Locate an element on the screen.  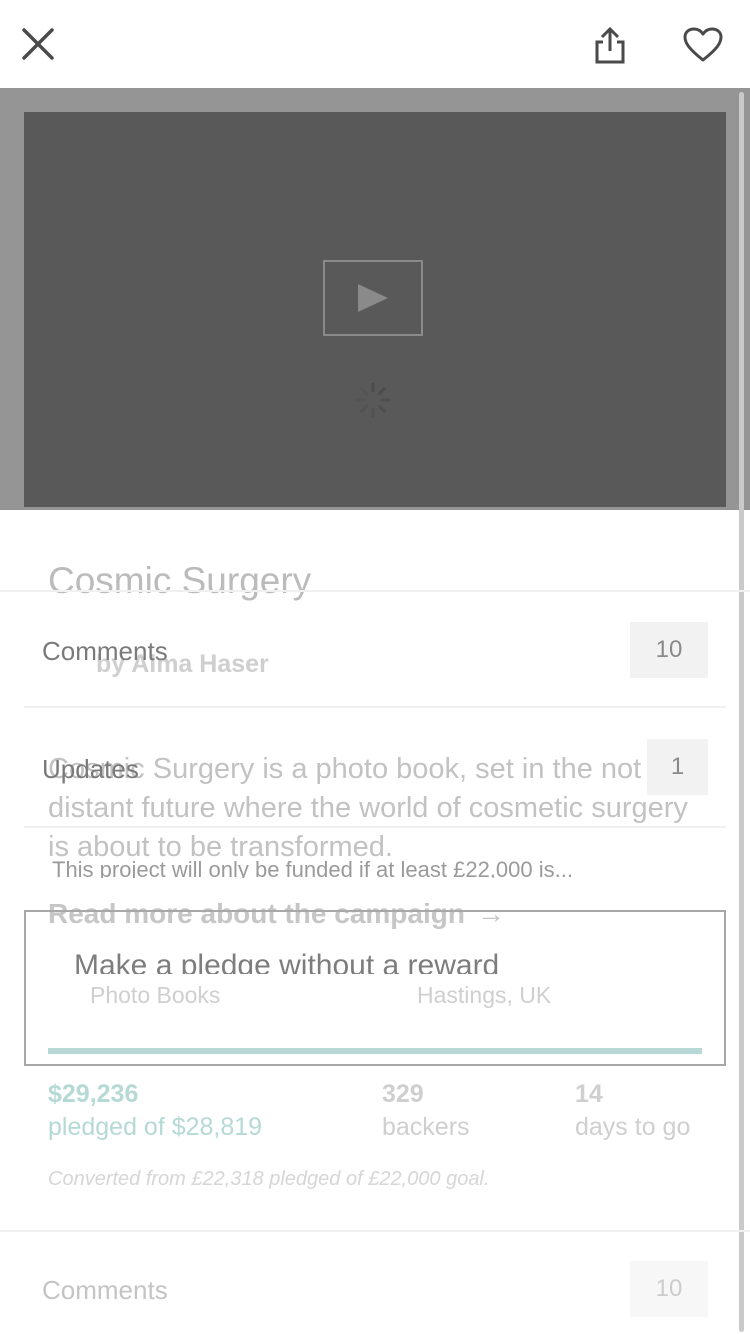
heart-icon is located at coordinates (703, 44).